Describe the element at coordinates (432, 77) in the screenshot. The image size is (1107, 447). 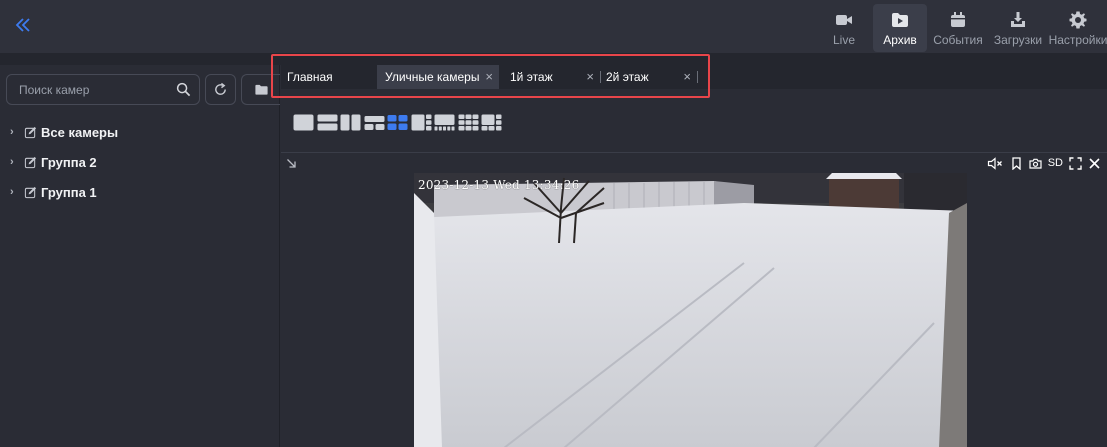
I see `tab-label: Уличные камеры` at that location.